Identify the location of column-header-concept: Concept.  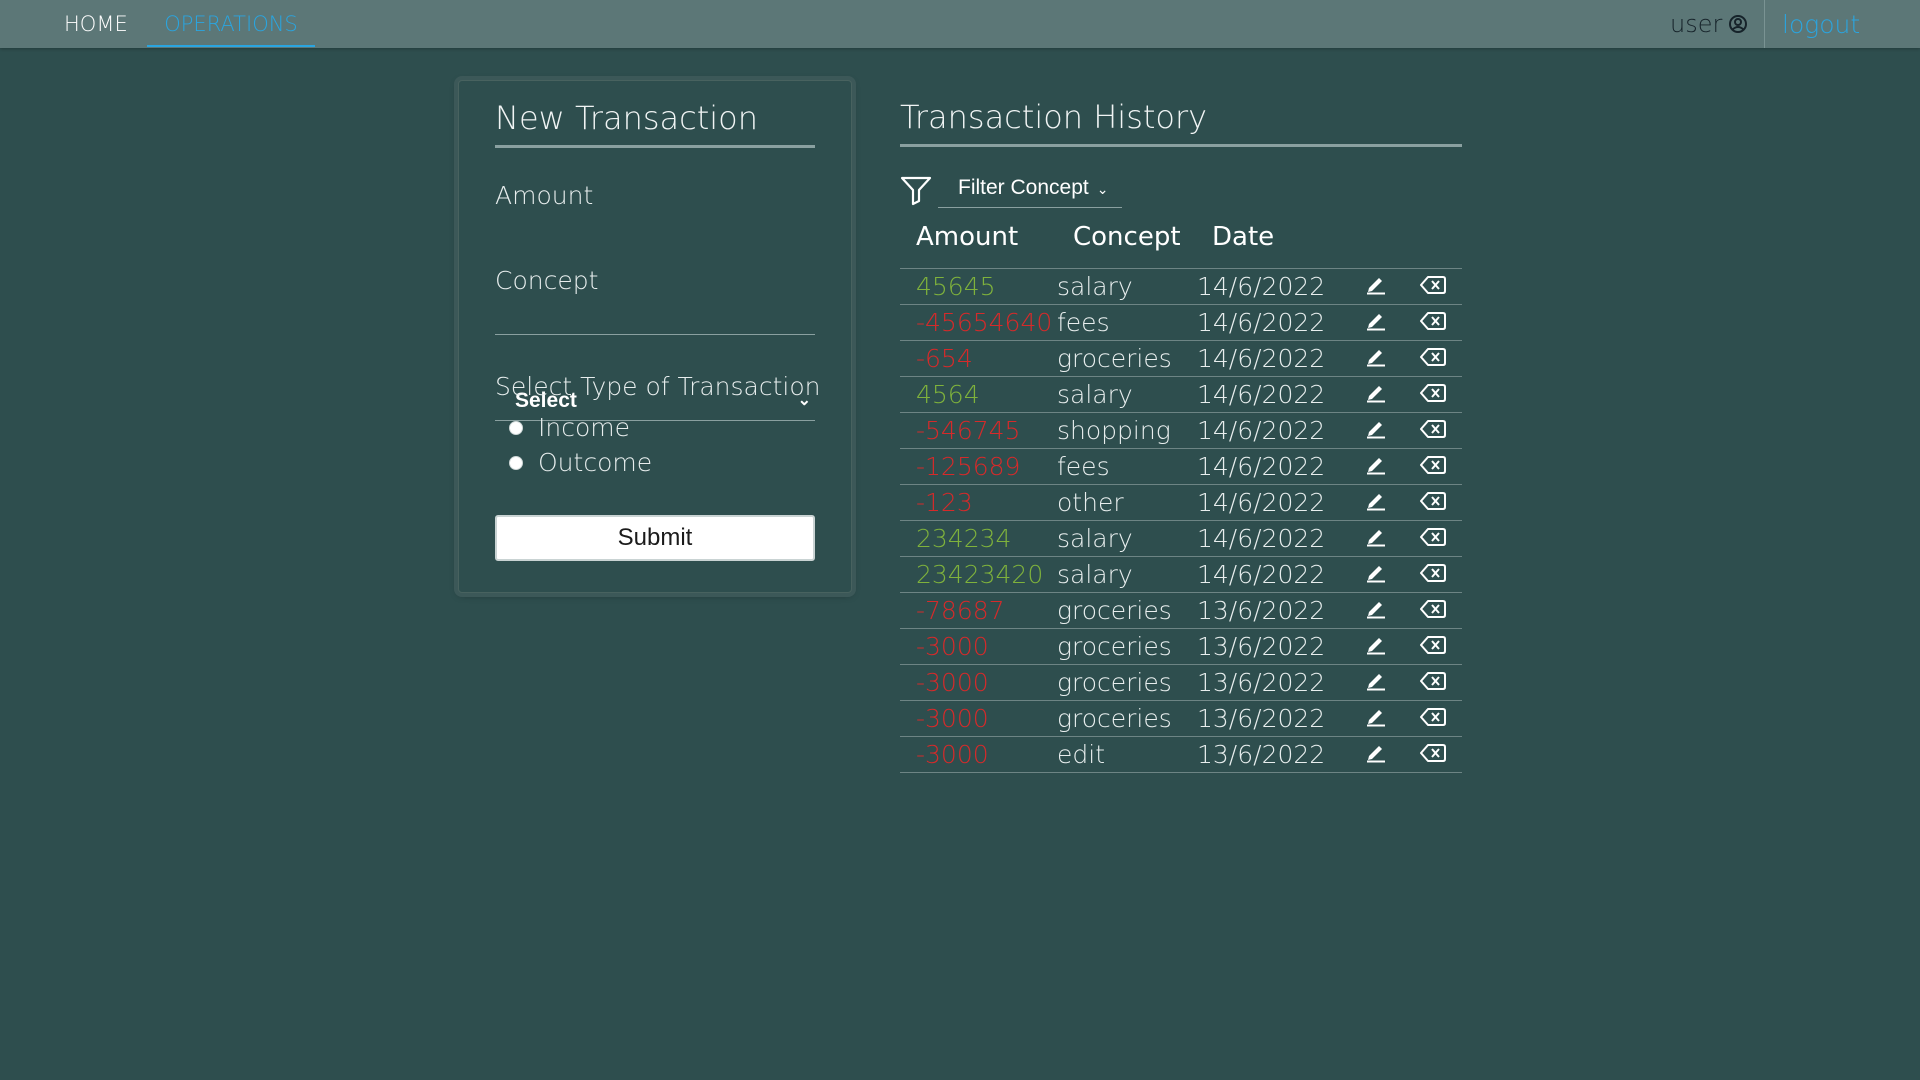
(1127, 237).